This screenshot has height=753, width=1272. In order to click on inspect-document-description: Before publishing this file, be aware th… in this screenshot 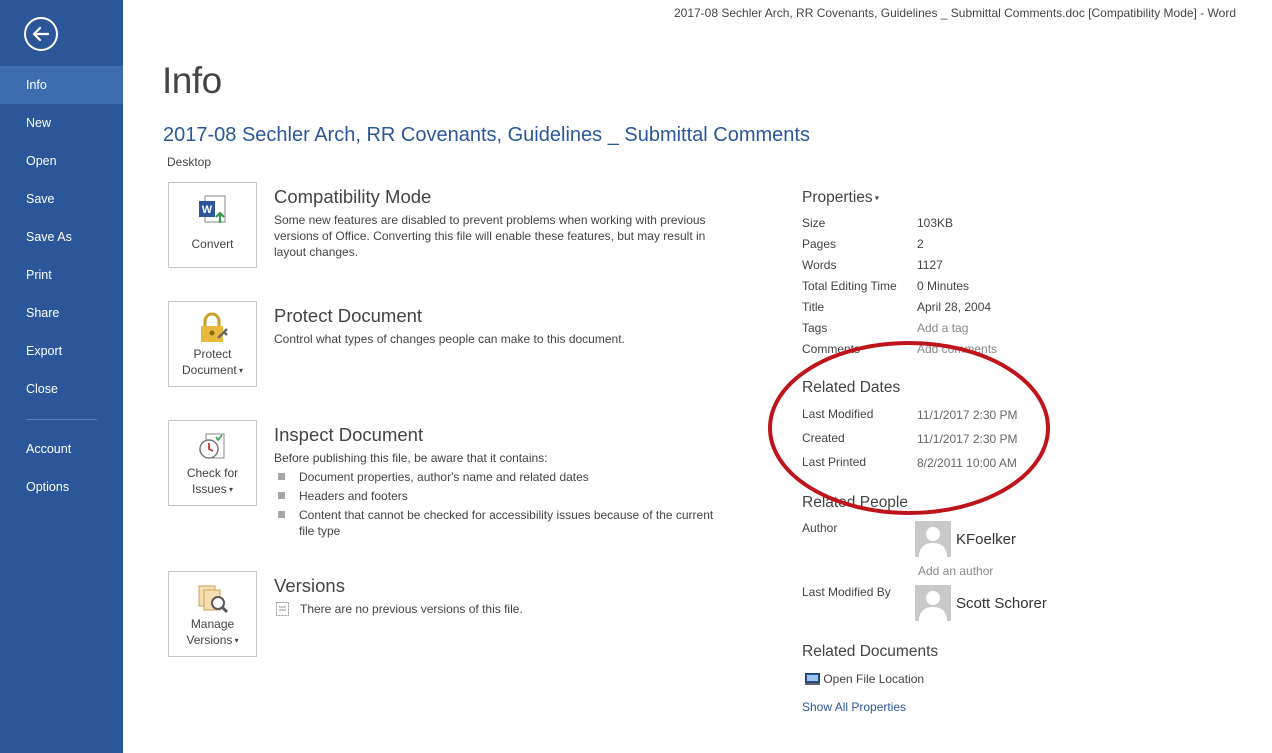, I will do `click(411, 458)`.